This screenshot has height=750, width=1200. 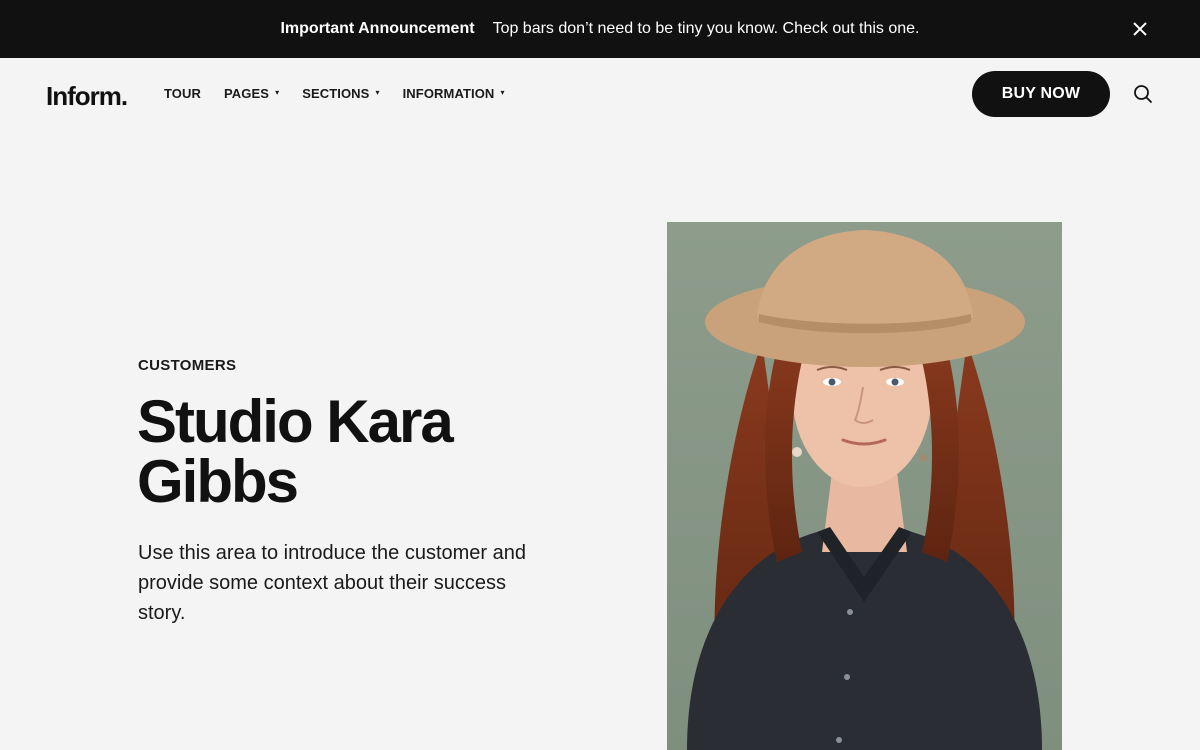 I want to click on nav-item-information: INFORMATION ▾, so click(x=454, y=93).